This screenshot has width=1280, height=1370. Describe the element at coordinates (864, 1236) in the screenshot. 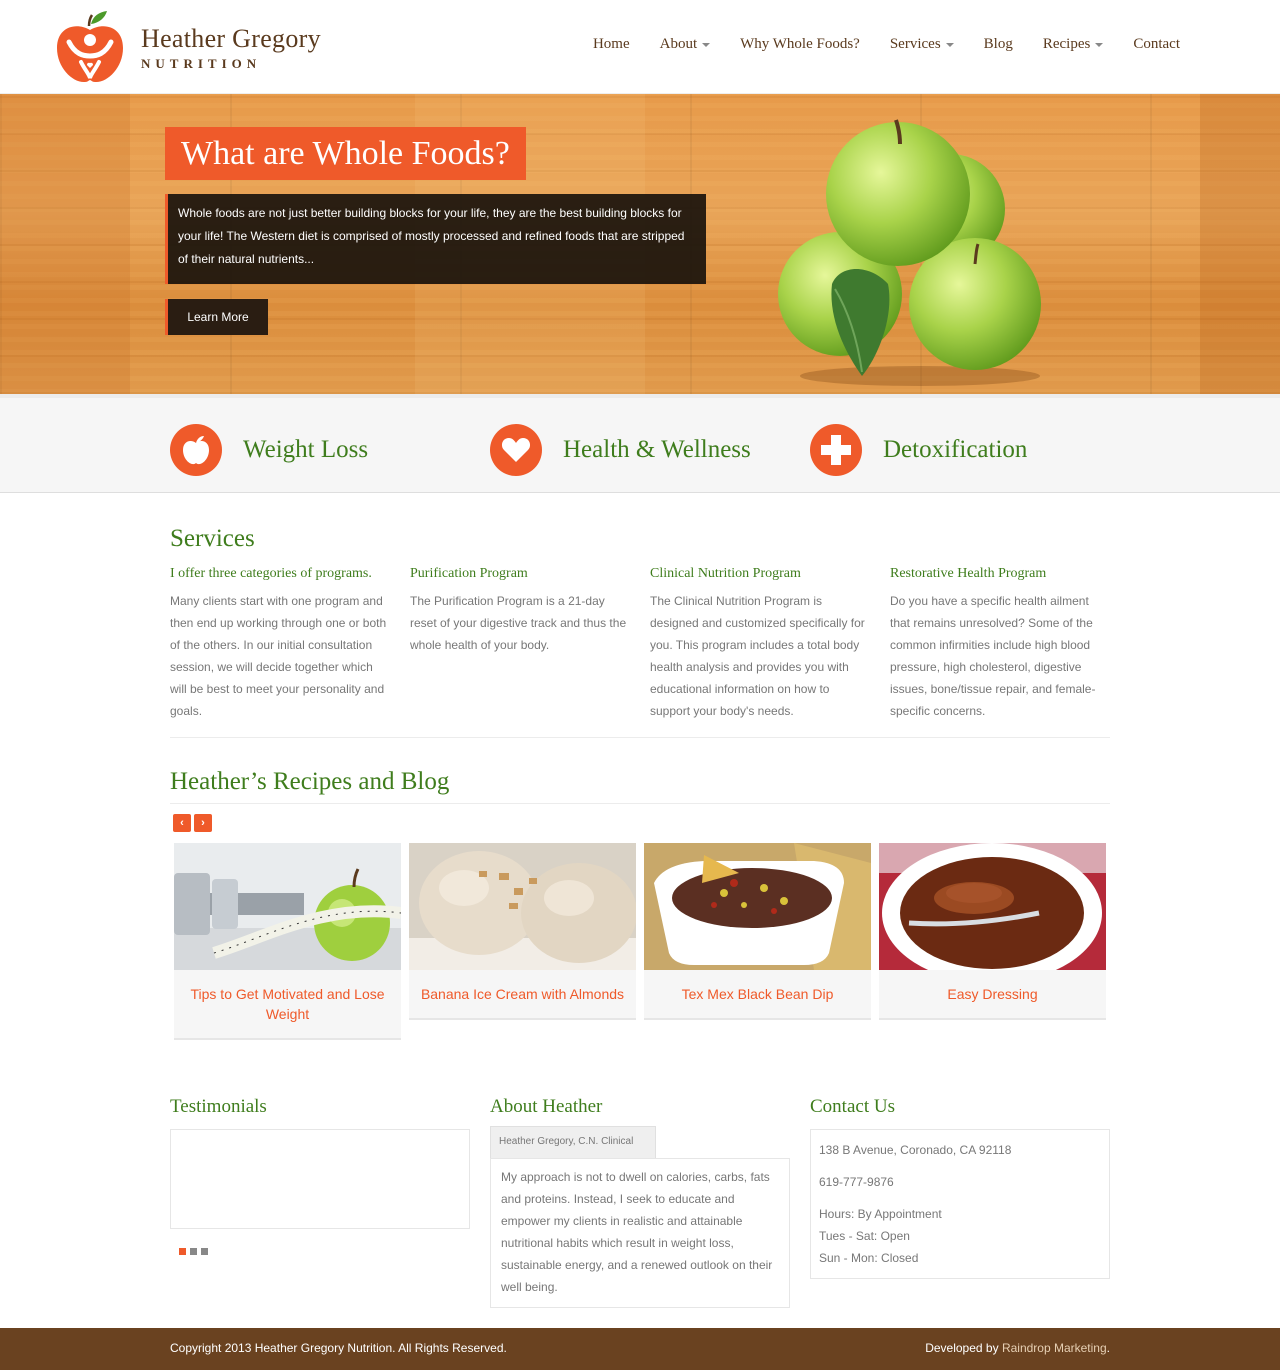

I see `contact-tue-sat: Tues - Sat: Open` at that location.